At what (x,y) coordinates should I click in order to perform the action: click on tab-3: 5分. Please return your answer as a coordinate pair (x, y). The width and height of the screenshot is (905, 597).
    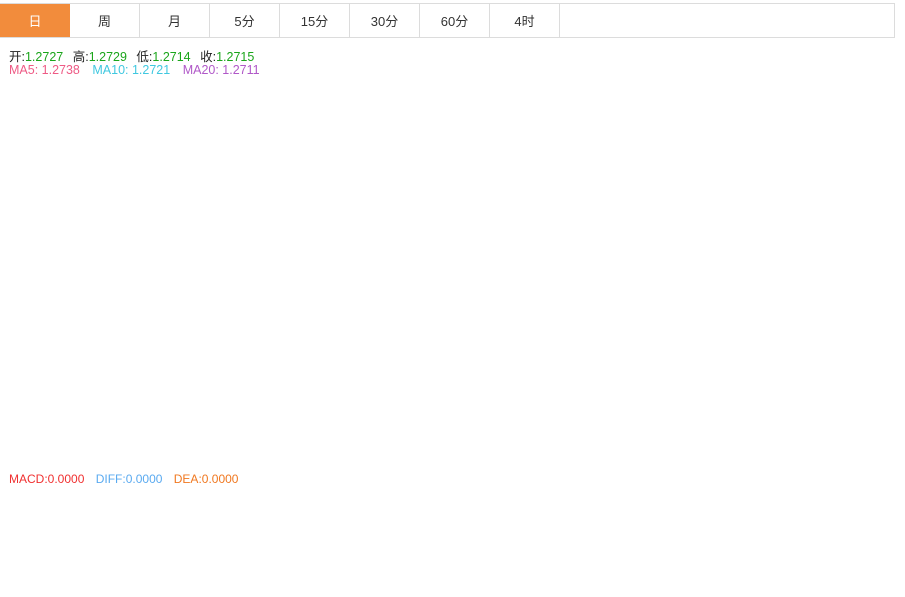
    Looking at the image, I should click on (245, 20).